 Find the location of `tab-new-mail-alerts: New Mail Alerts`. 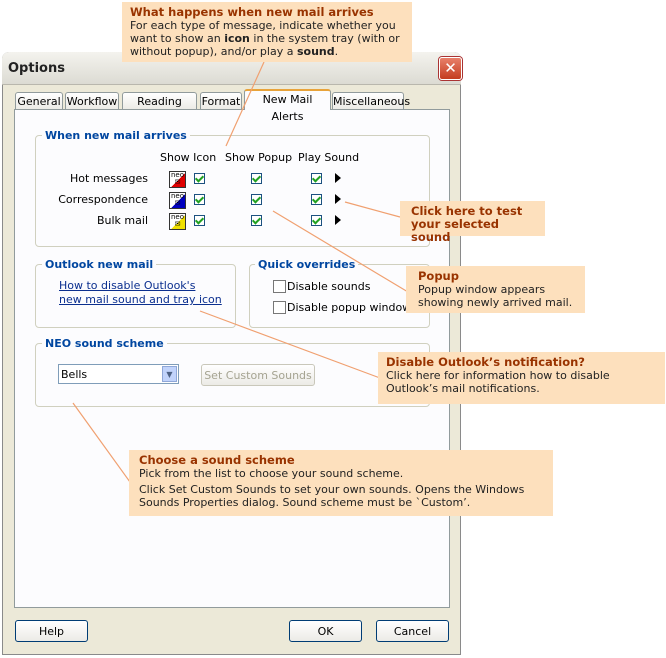

tab-new-mail-alerts: New Mail Alerts is located at coordinates (287, 106).